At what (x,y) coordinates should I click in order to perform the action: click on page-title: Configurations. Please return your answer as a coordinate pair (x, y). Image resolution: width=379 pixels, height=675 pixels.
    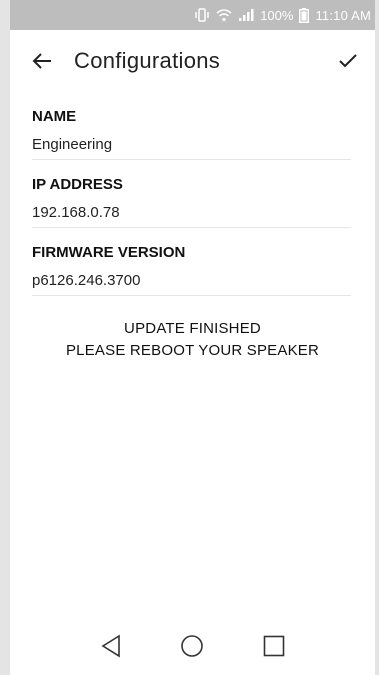
    Looking at the image, I should click on (147, 60).